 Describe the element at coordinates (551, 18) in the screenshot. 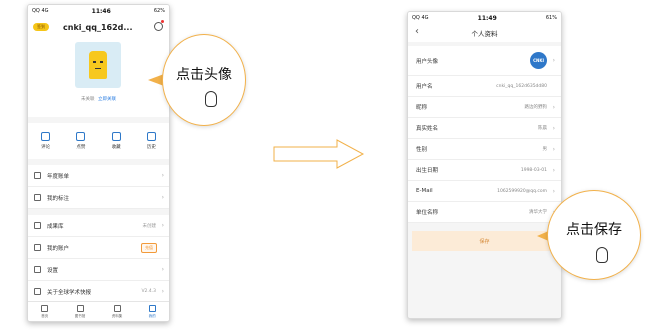

I see `battery-label: 61%` at that location.